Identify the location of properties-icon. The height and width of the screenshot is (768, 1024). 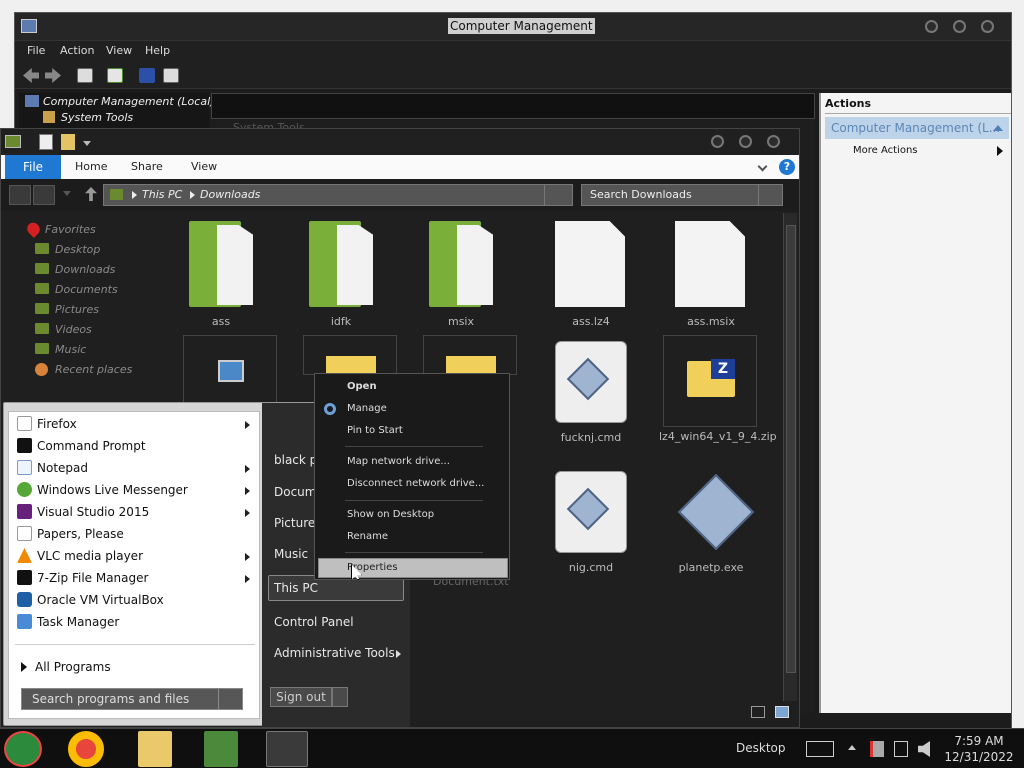
(46, 142).